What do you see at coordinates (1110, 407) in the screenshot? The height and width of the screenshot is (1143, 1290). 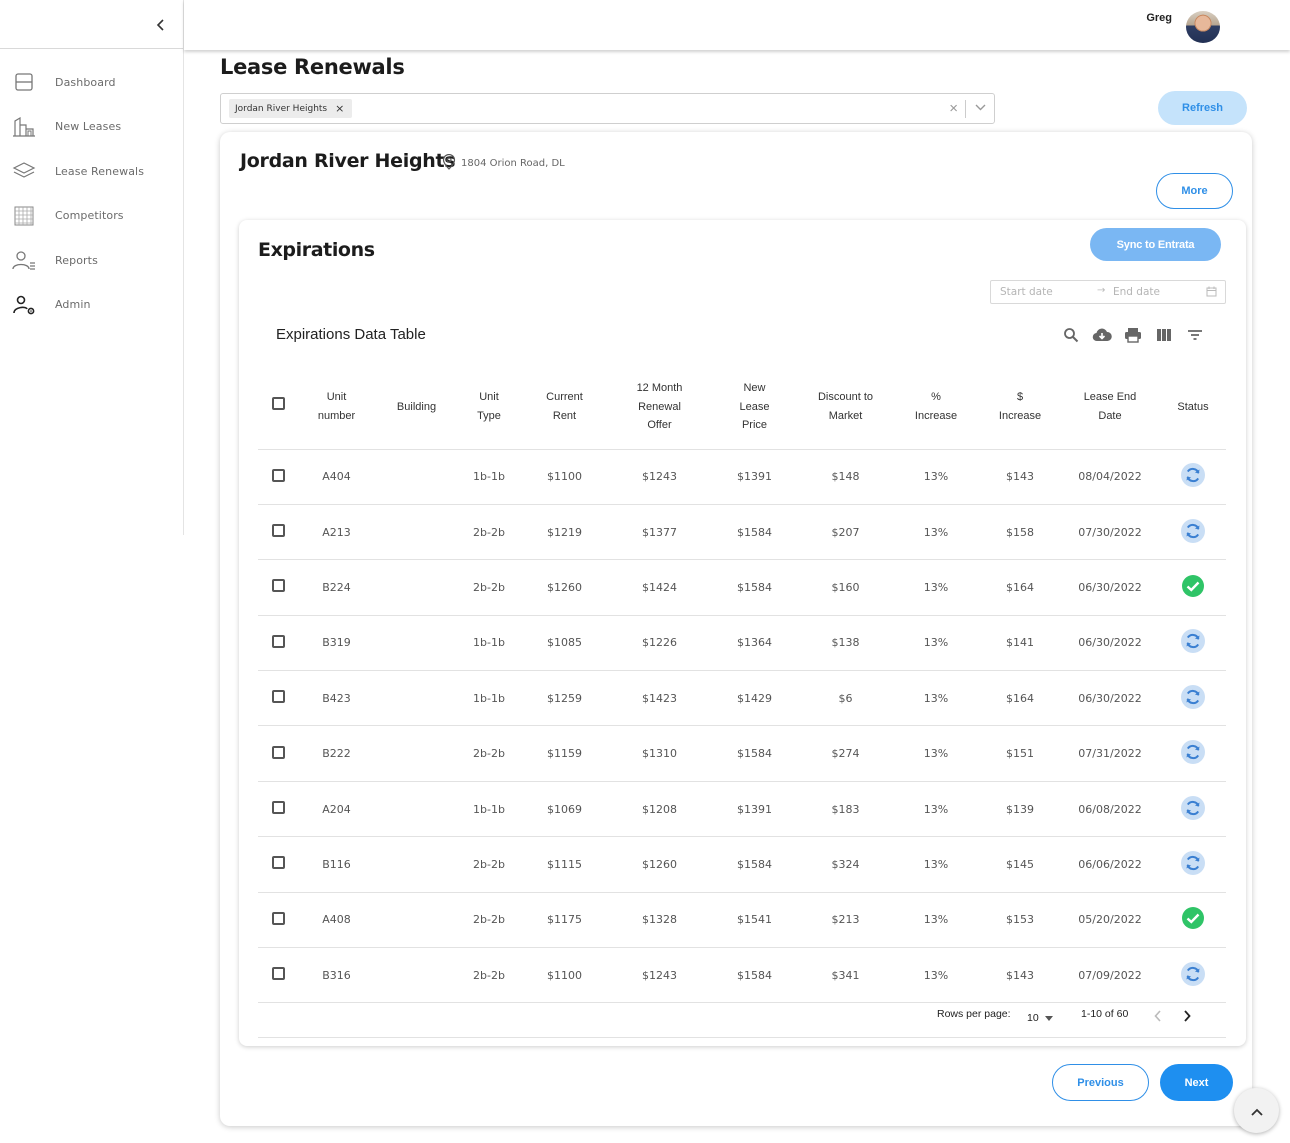 I see `column-header: Lease End Date` at bounding box center [1110, 407].